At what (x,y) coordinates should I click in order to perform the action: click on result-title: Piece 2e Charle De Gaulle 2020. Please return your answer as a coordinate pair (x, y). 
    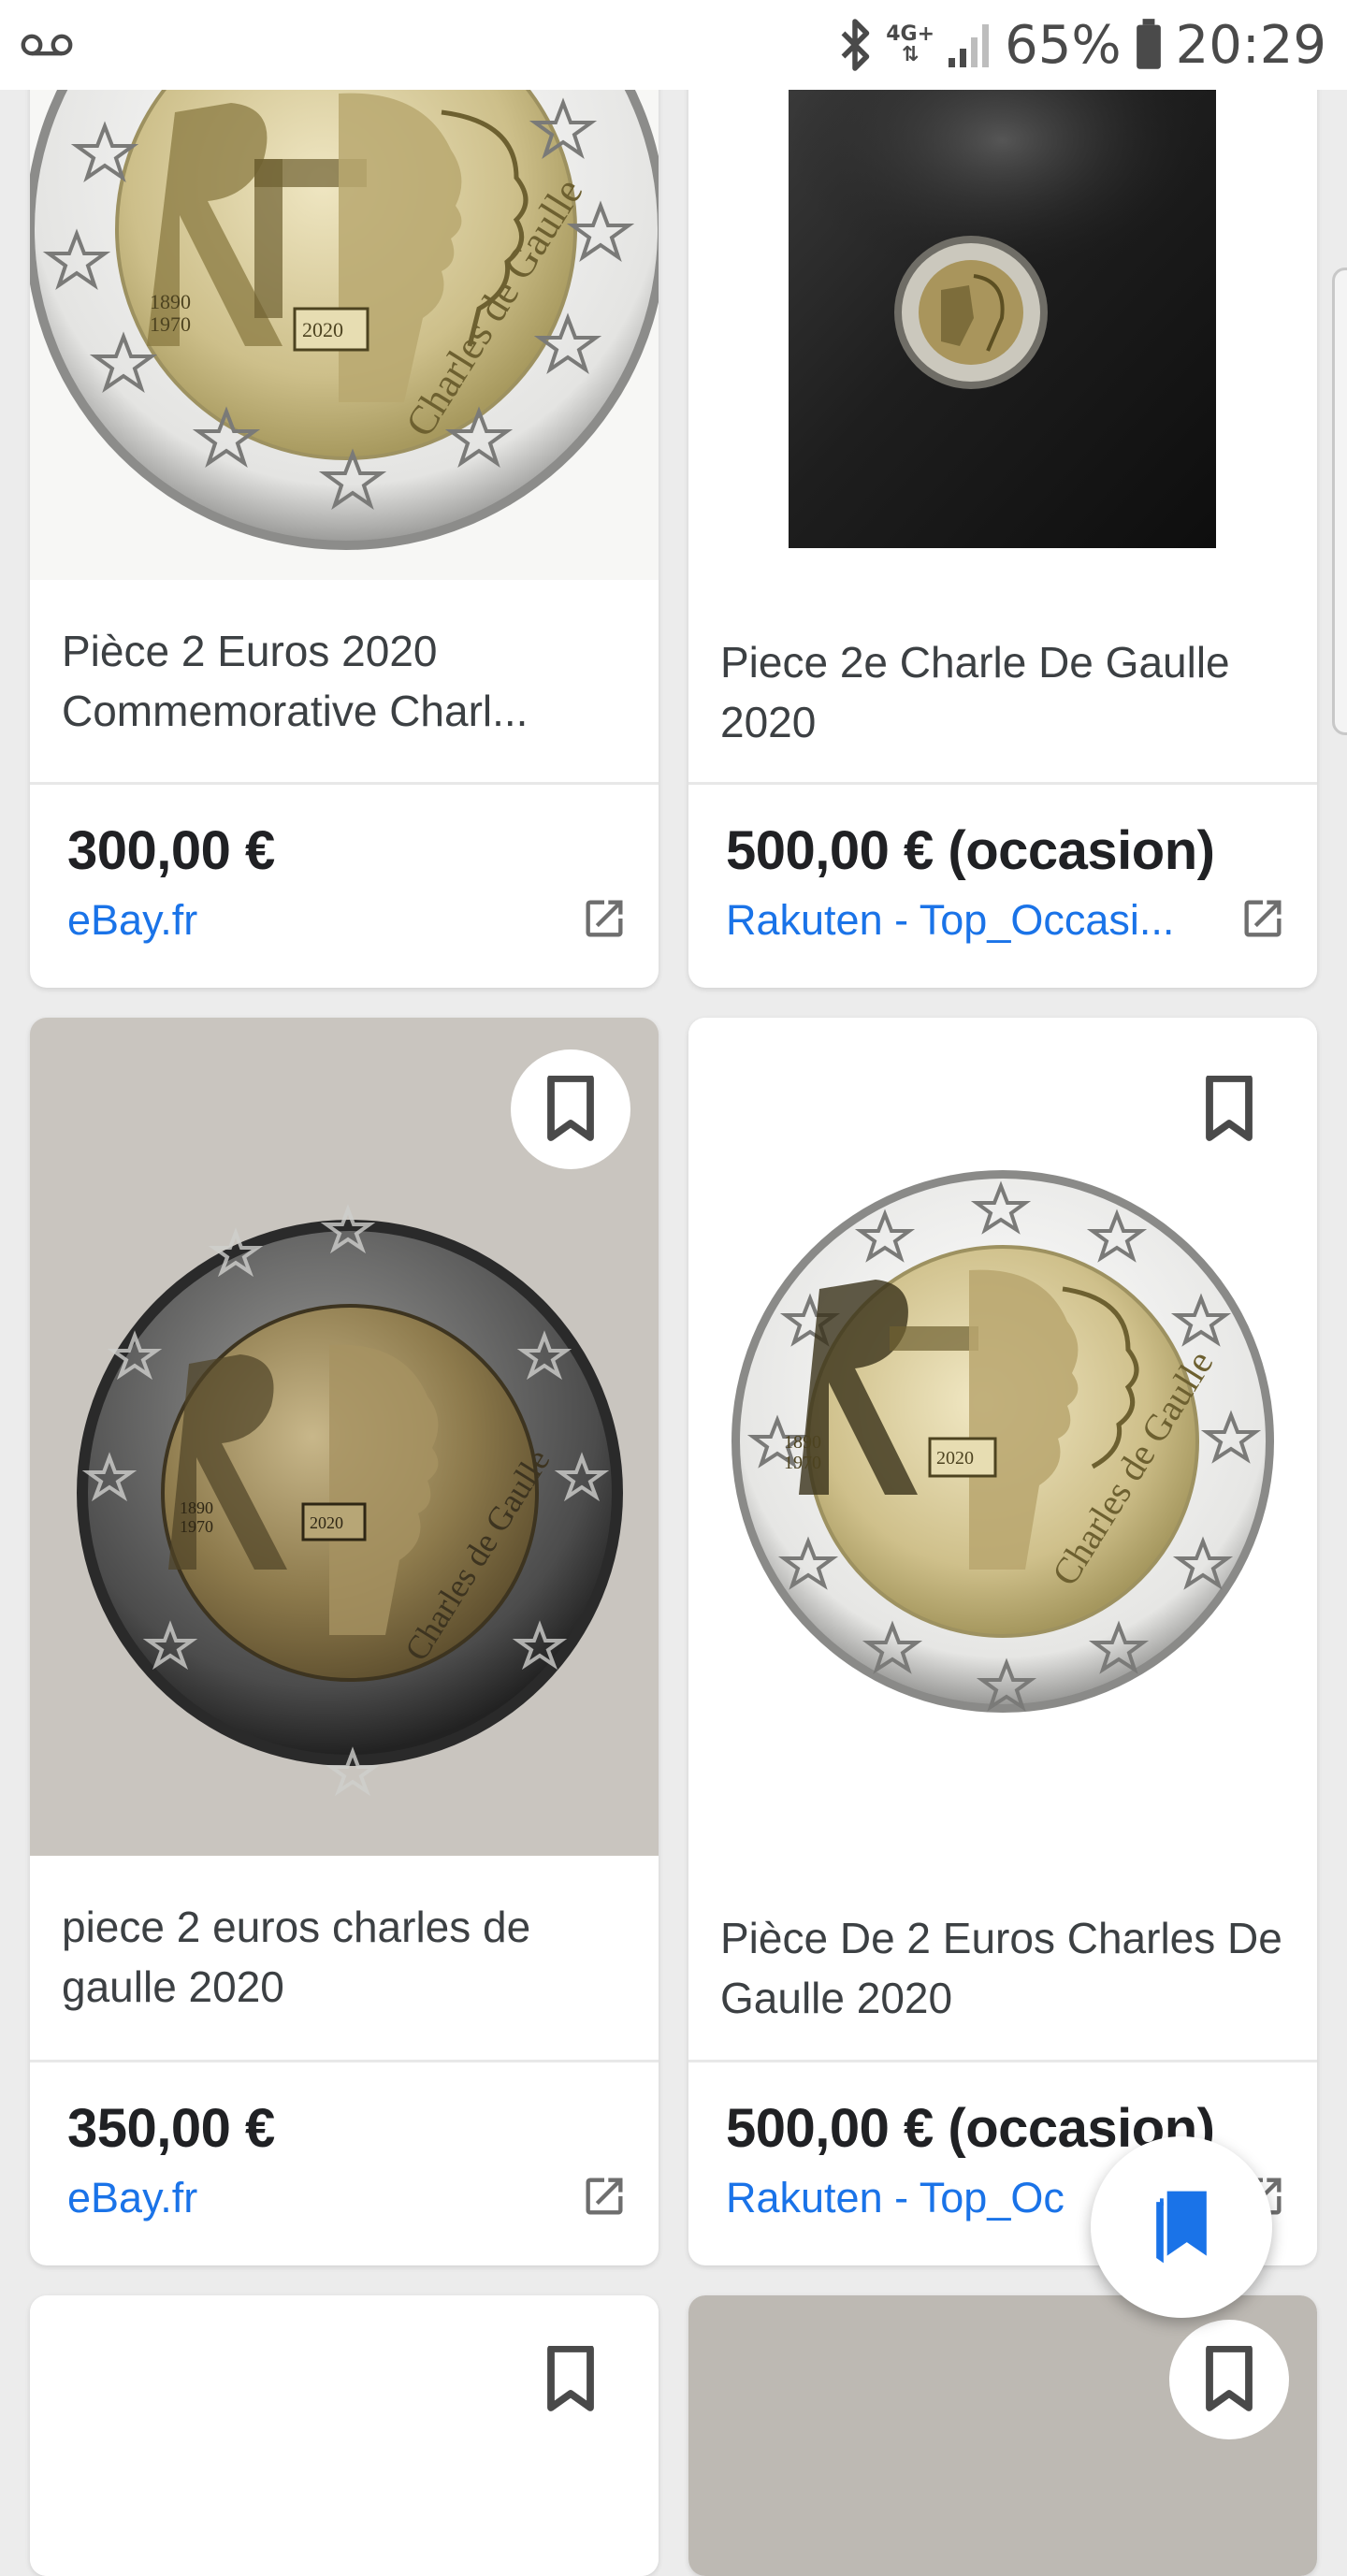
    Looking at the image, I should click on (1002, 693).